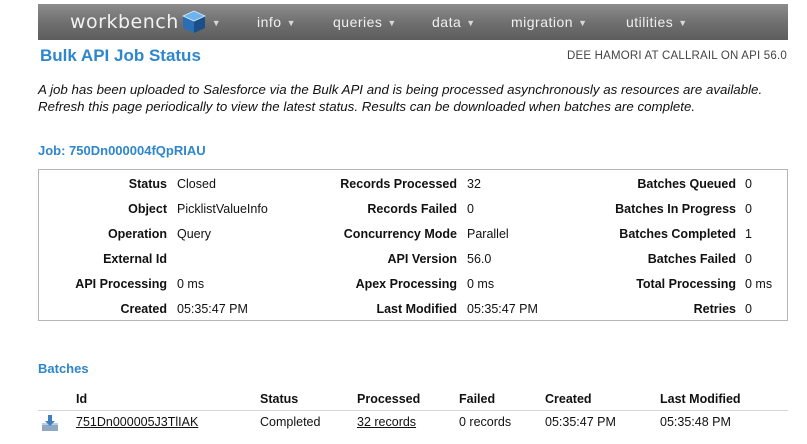 The width and height of the screenshot is (807, 444). I want to click on total-processing-value: 0 ms, so click(759, 284).